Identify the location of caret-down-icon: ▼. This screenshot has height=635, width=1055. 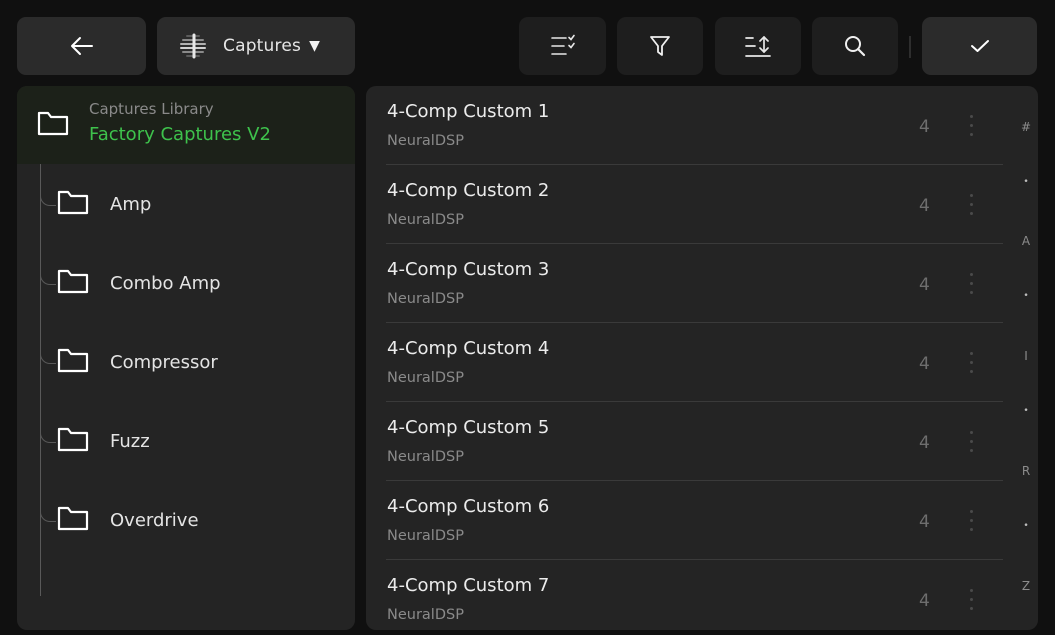
(314, 46).